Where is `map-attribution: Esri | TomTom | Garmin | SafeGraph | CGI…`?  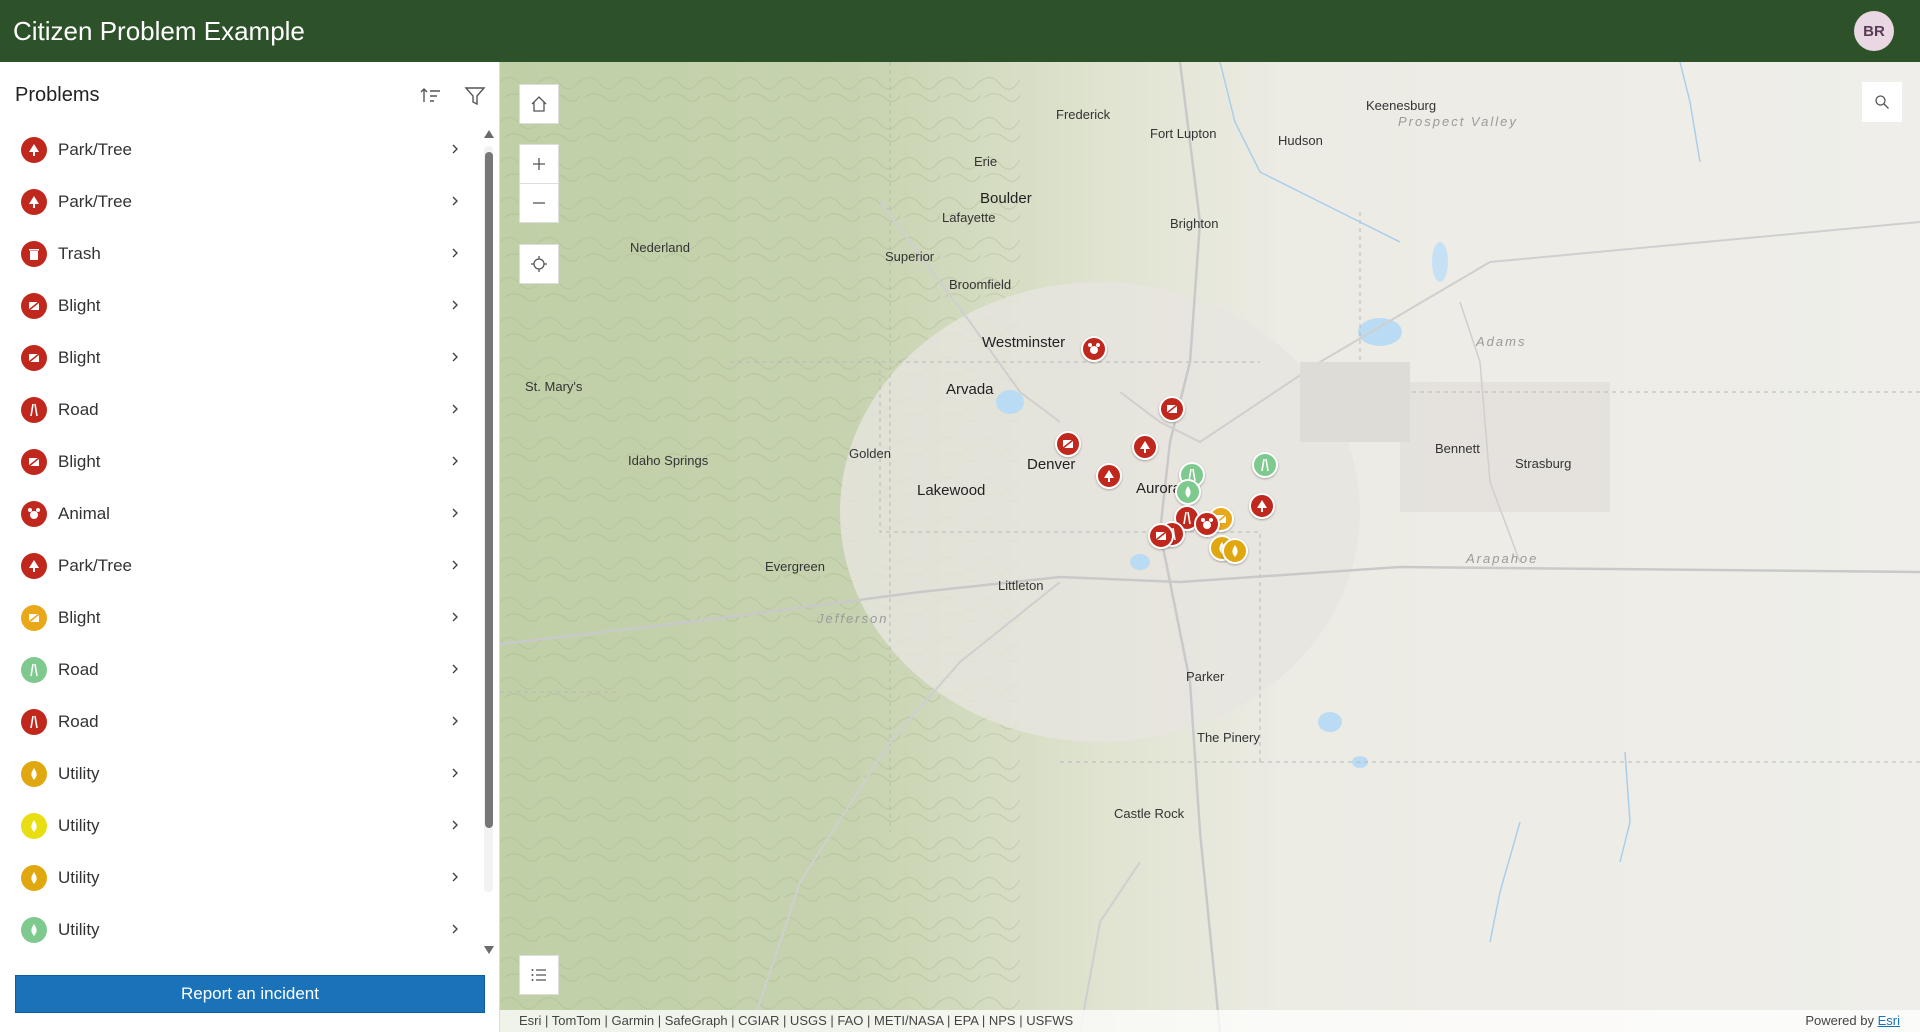 map-attribution: Esri | TomTom | Garmin | SafeGraph | CGI… is located at coordinates (1210, 1021).